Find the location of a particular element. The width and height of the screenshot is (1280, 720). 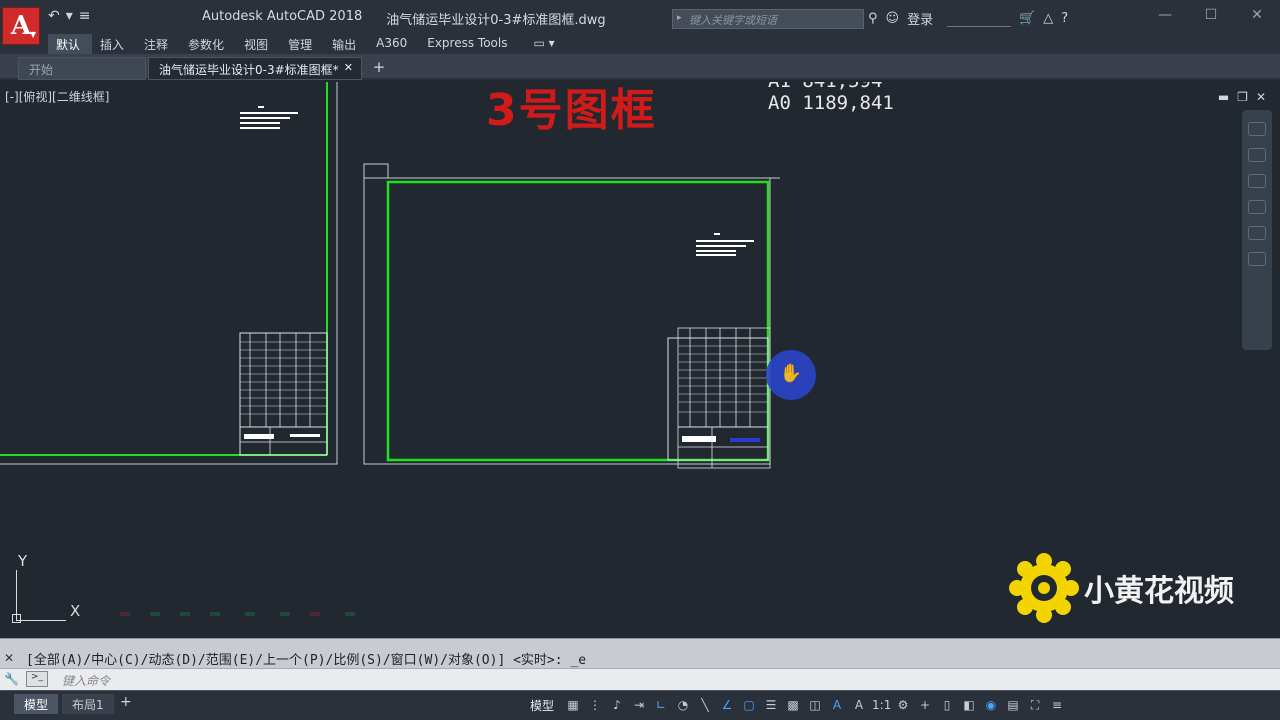

customize-menu-icon: ≡ is located at coordinates (1057, 705).